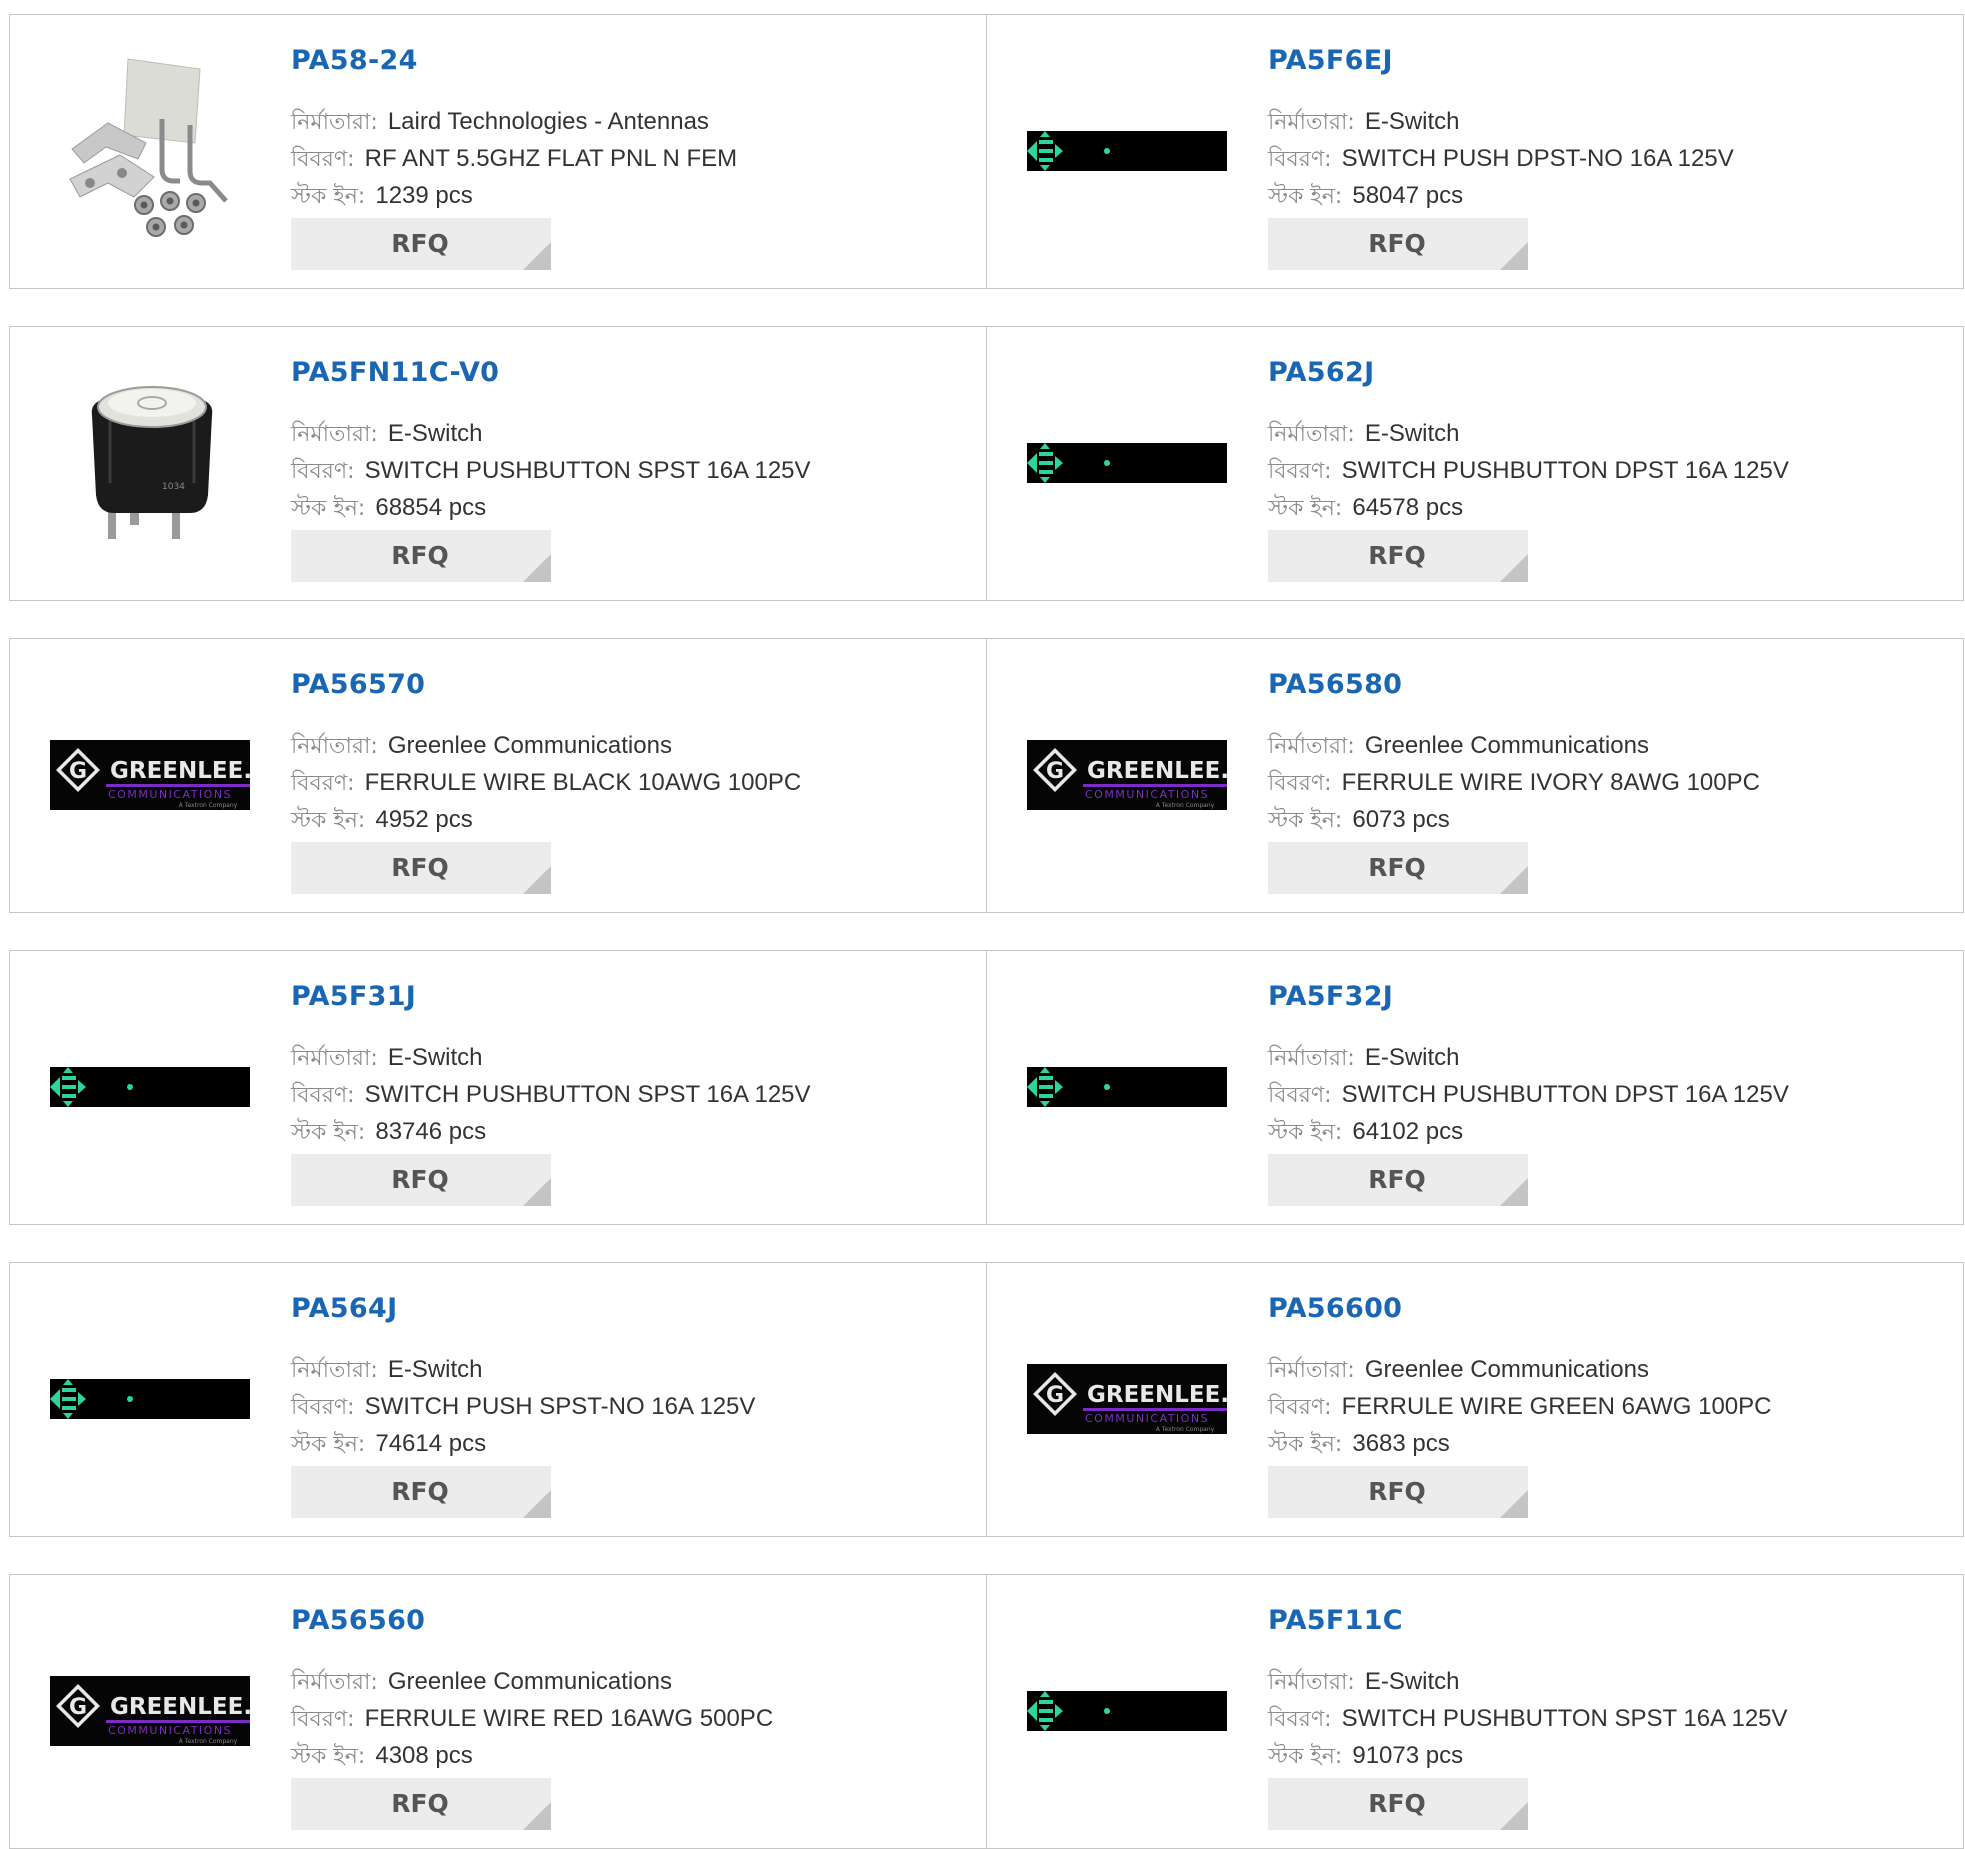 Image resolution: width=1965 pixels, height=1849 pixels. I want to click on description-value: FERRULE WIRE BLACK 10AWG 100PC, so click(583, 782).